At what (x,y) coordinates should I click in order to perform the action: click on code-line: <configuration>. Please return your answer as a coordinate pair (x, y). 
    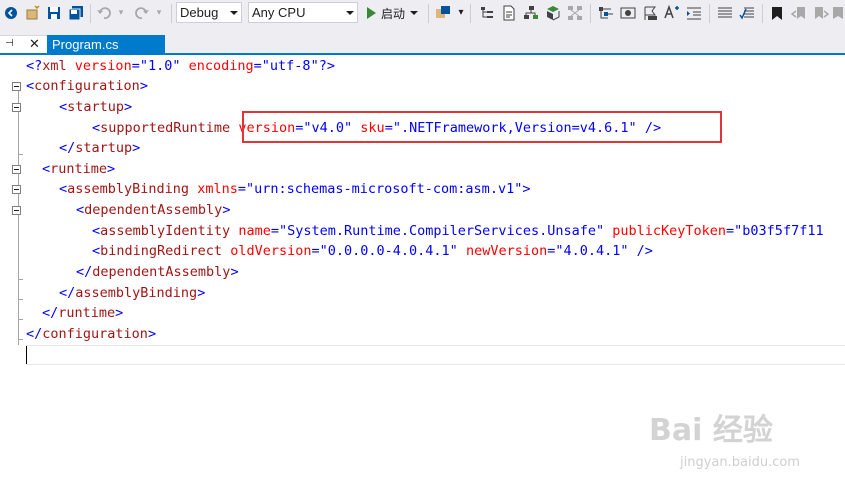
    Looking at the image, I should click on (87, 86).